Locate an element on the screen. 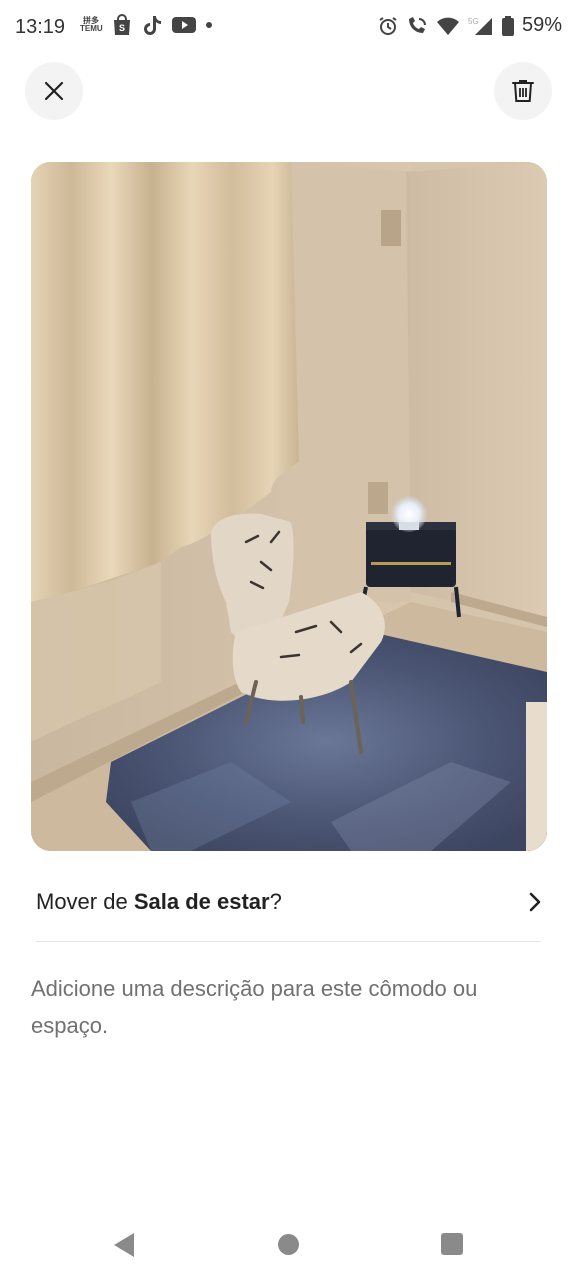 The image size is (576, 1280). home-icon is located at coordinates (288, 1244).